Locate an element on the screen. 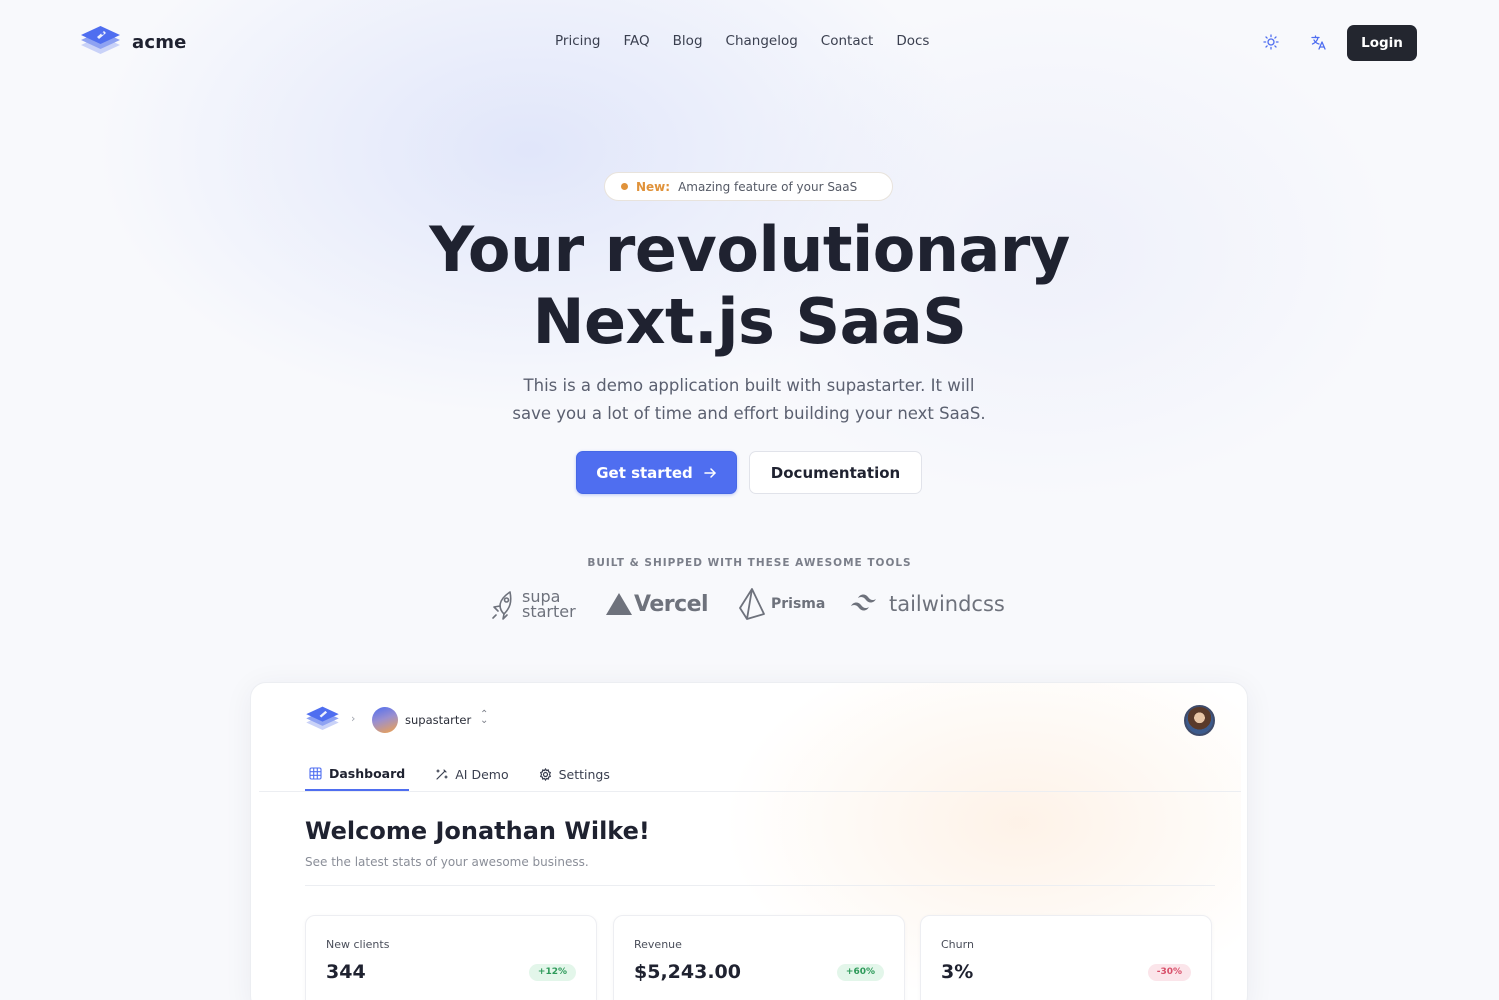 The width and height of the screenshot is (1499, 1000). tab-ai-demo: AI Demo is located at coordinates (471, 774).